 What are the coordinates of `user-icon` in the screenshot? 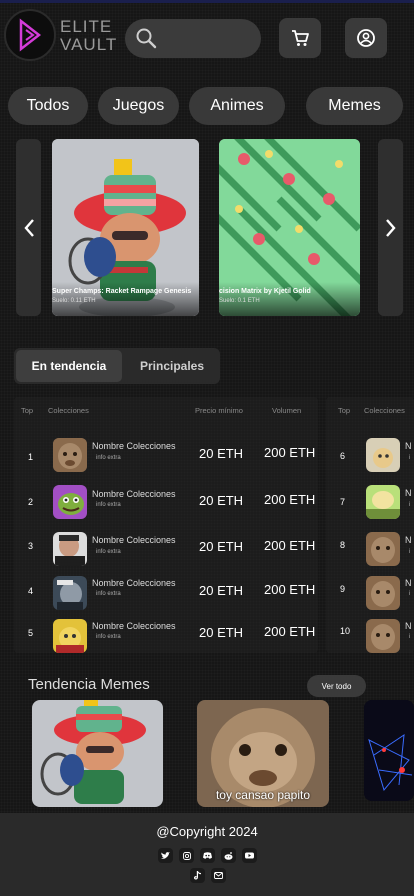 It's located at (366, 38).